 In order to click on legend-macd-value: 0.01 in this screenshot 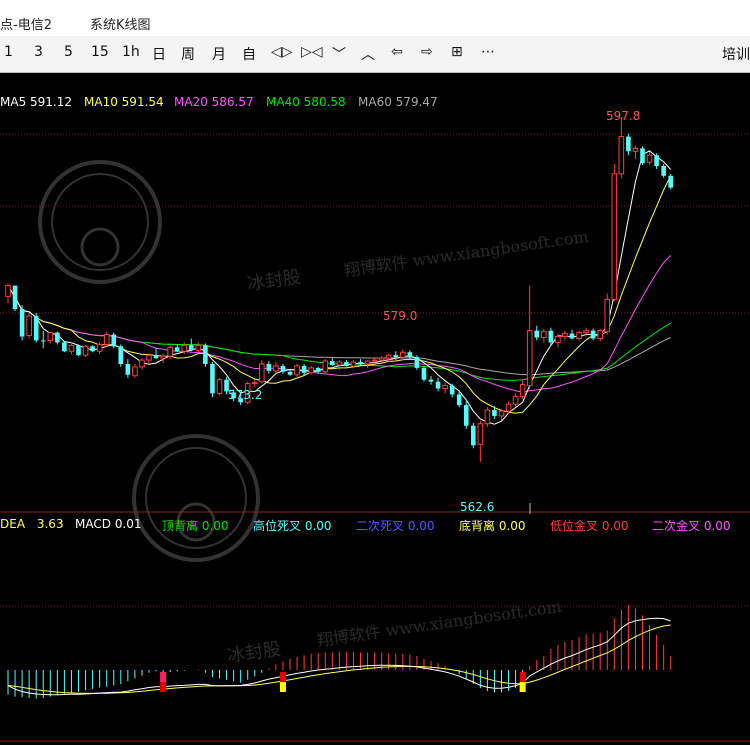, I will do `click(128, 524)`.